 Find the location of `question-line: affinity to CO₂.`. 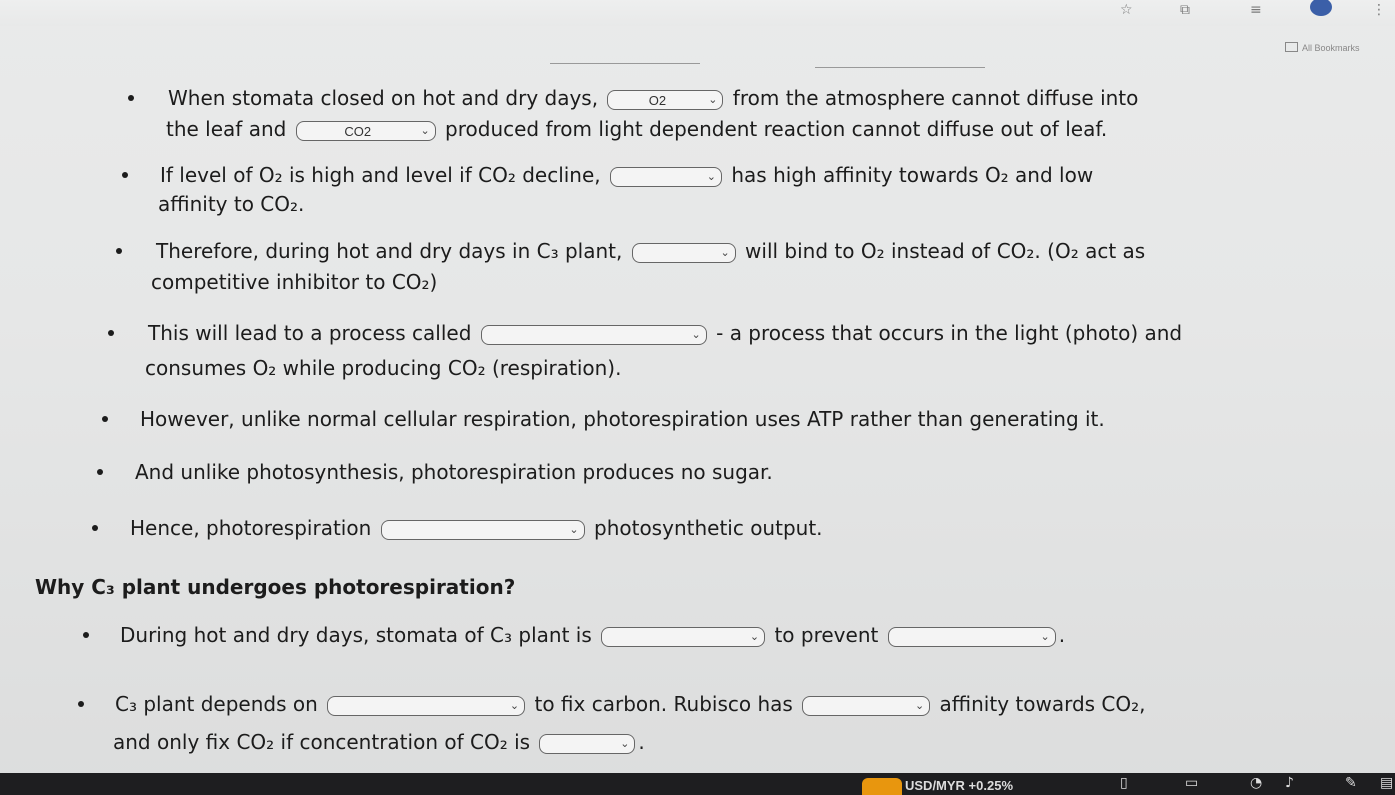

question-line: affinity to CO₂. is located at coordinates (231, 204).